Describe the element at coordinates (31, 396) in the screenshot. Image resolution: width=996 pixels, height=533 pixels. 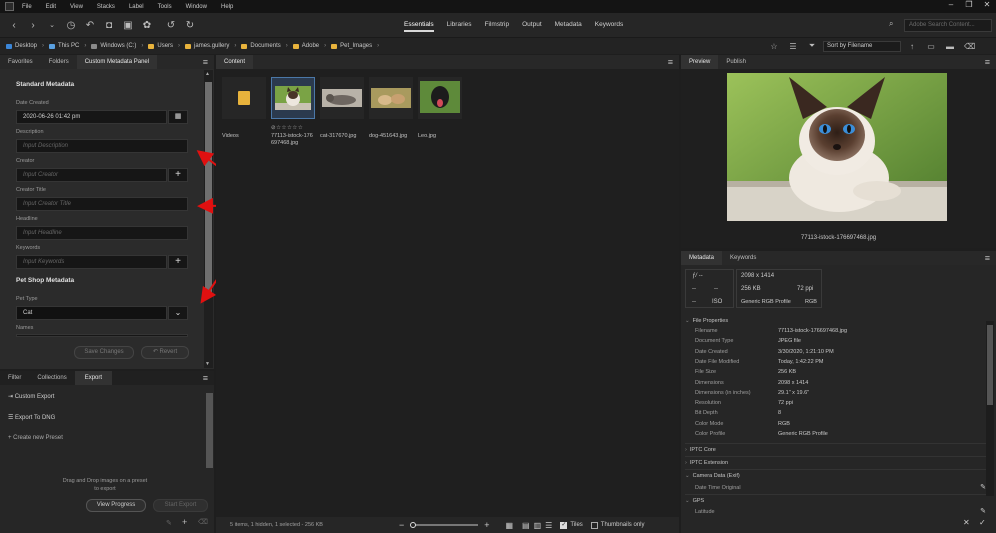
I see `custom-export-item: ⇥ Custom Export` at that location.